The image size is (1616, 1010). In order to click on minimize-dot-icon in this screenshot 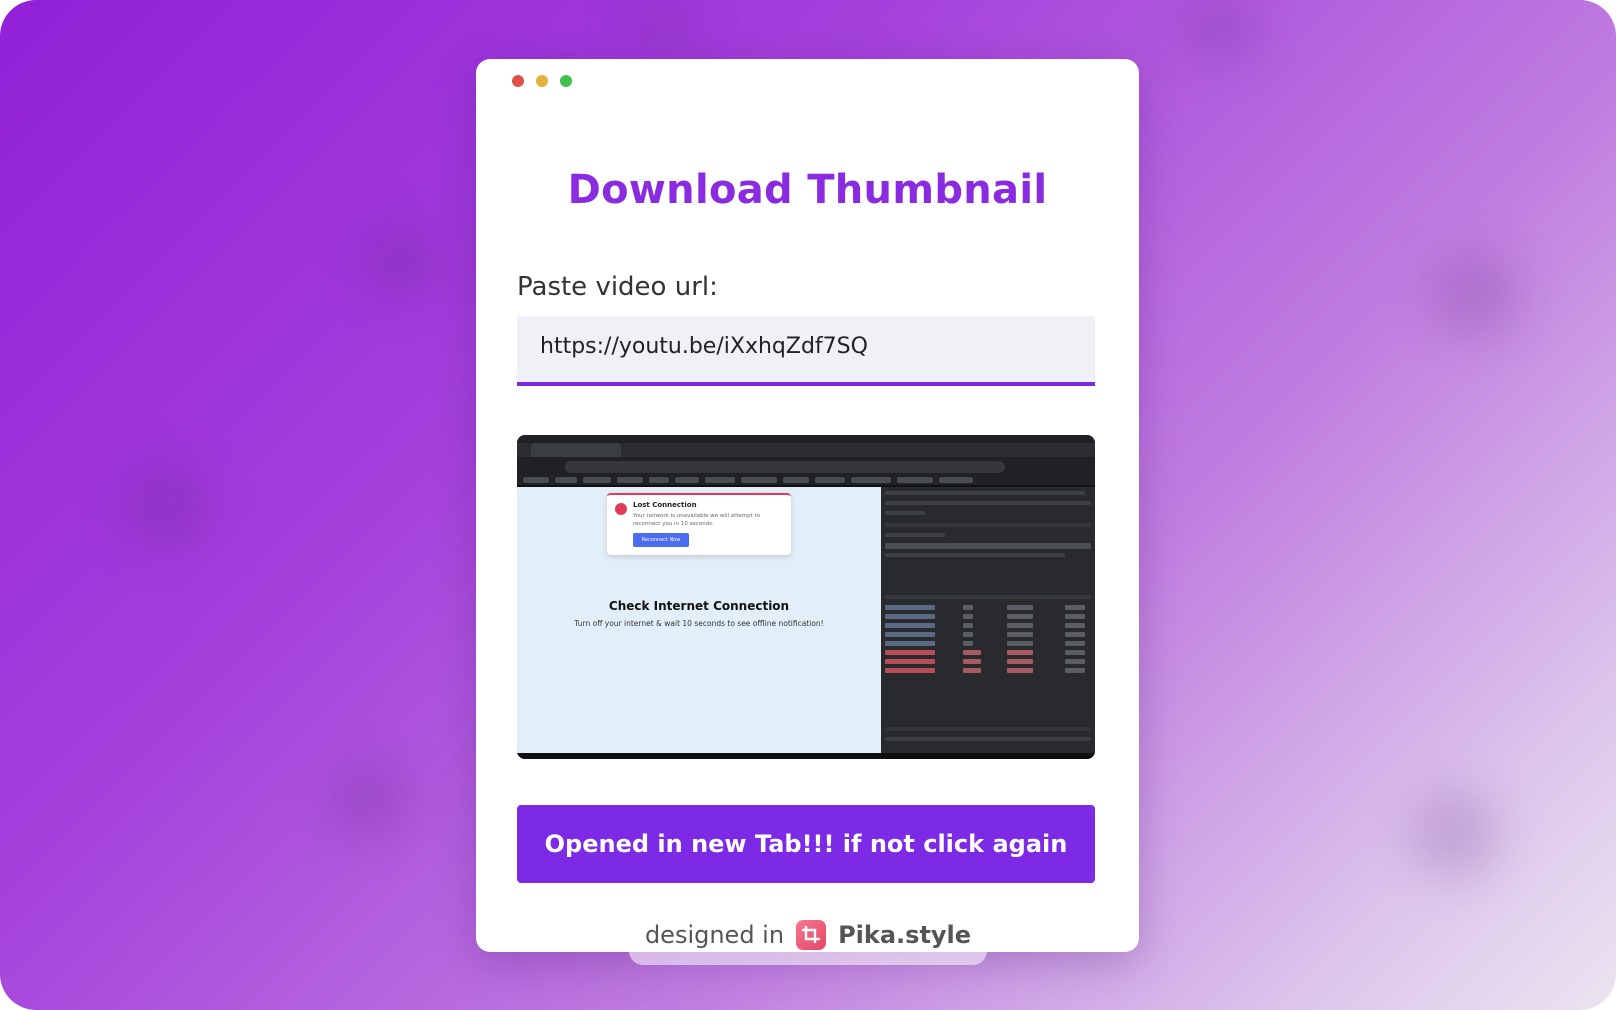, I will do `click(542, 81)`.